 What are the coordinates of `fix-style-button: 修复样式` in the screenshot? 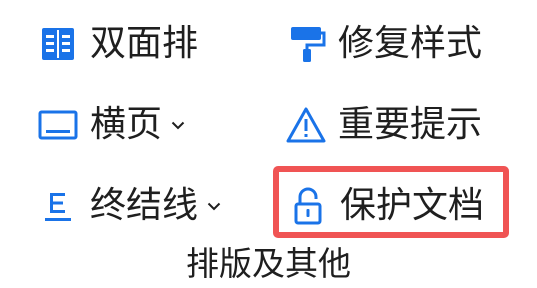 It's located at (383, 44).